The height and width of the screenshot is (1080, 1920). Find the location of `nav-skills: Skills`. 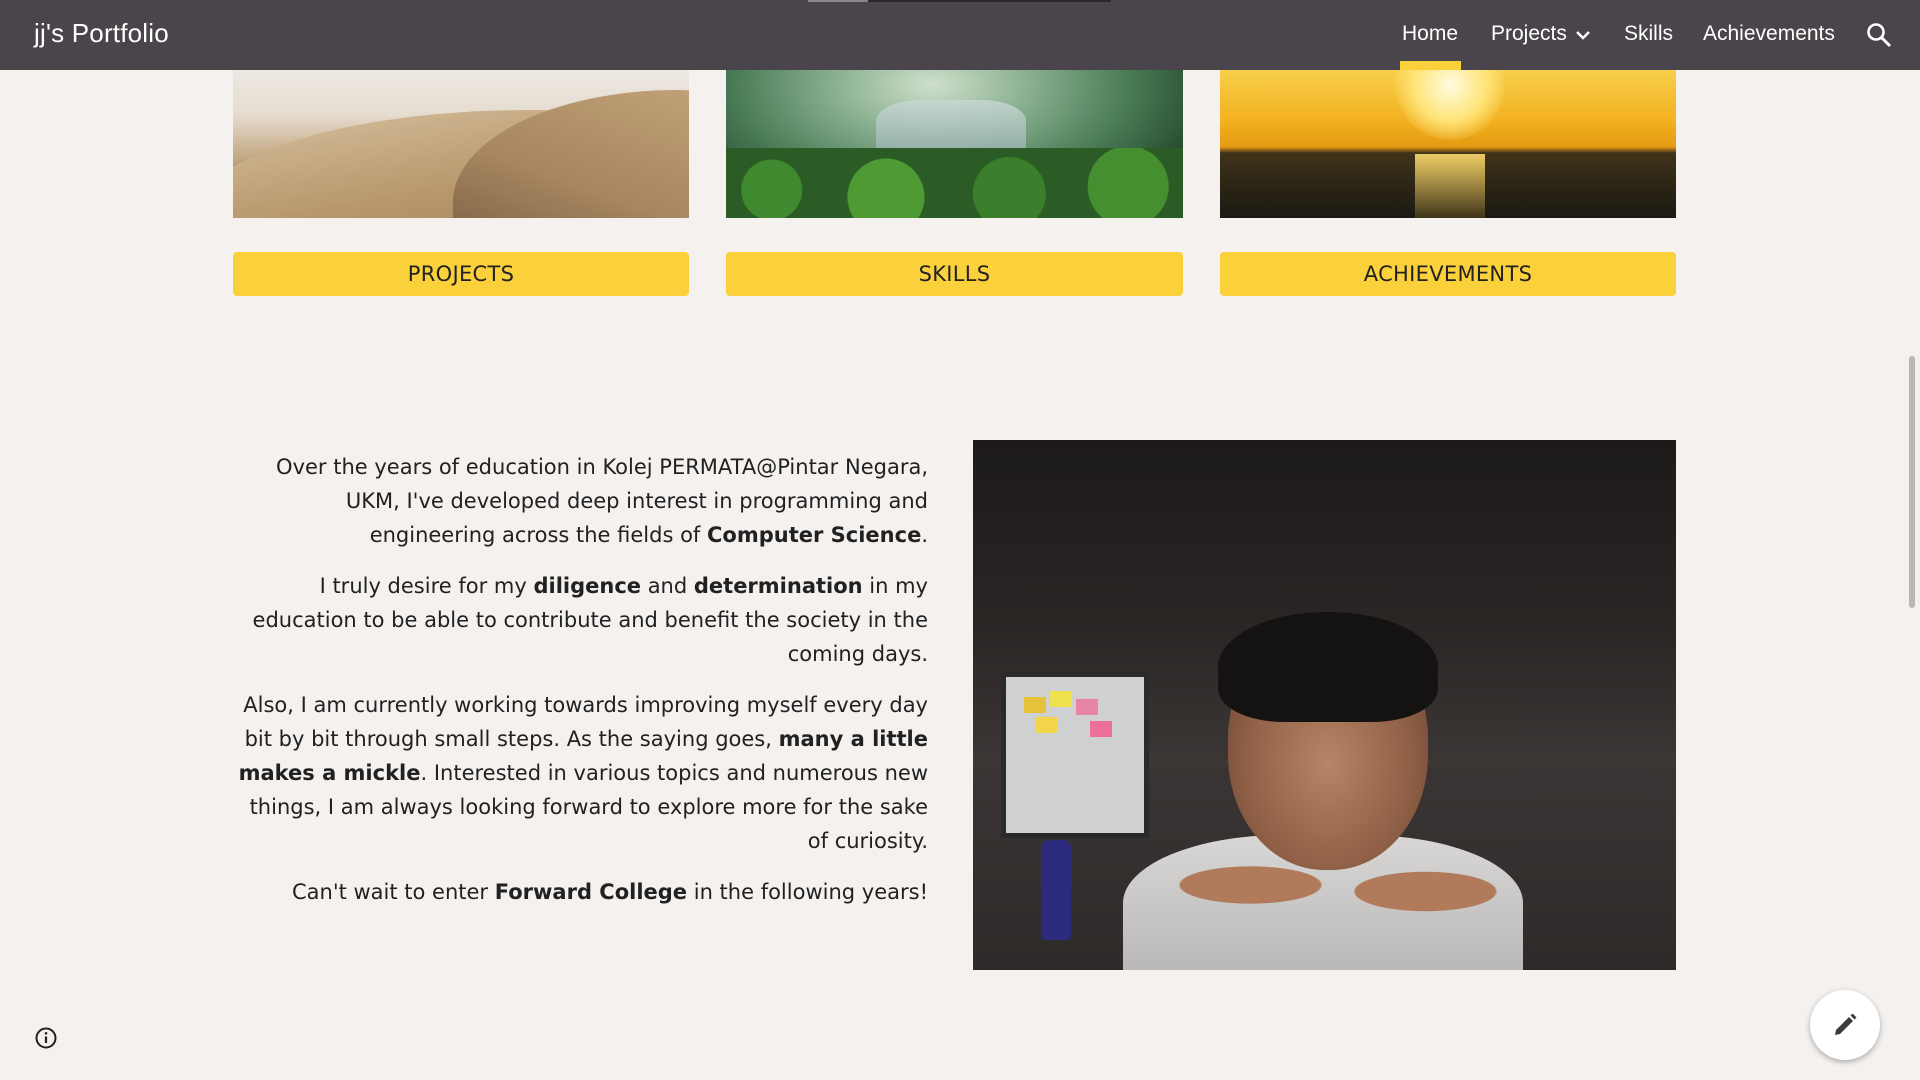

nav-skills: Skills is located at coordinates (1648, 34).